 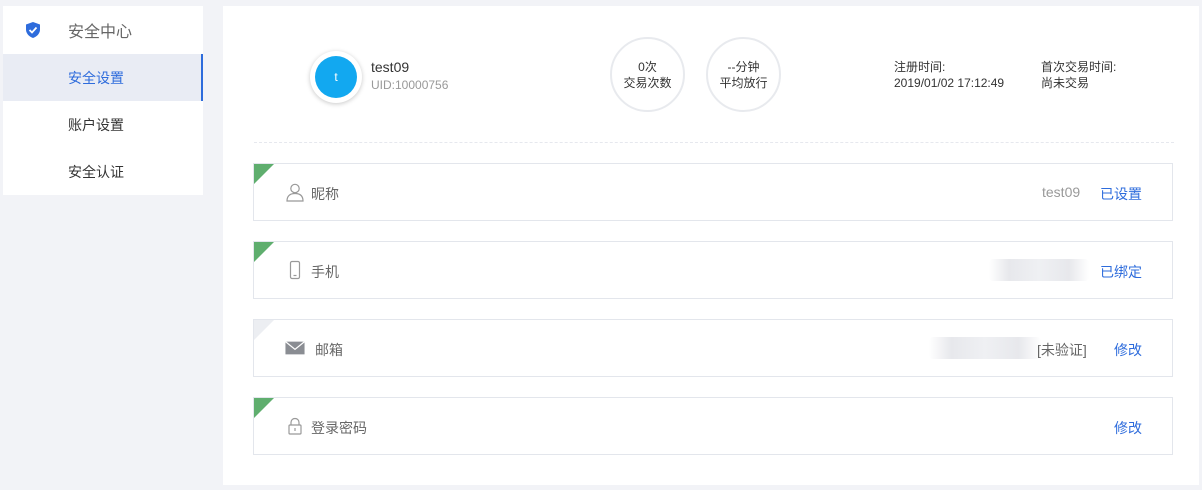 I want to click on phone-action-link: 已绑定, so click(x=1121, y=272).